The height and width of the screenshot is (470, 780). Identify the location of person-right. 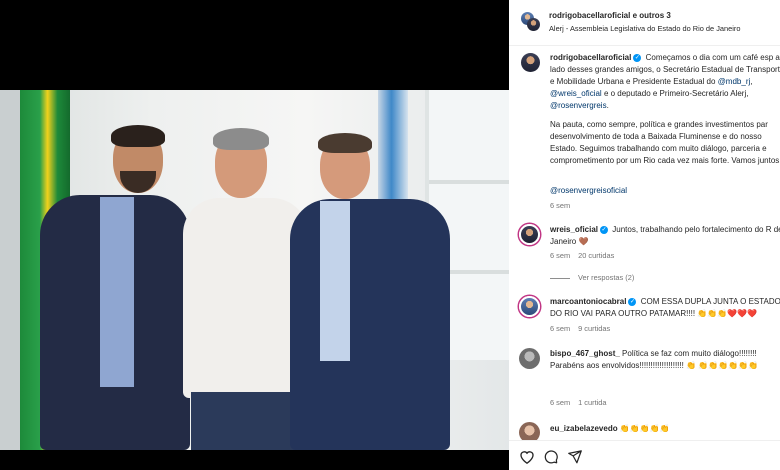
(370, 291).